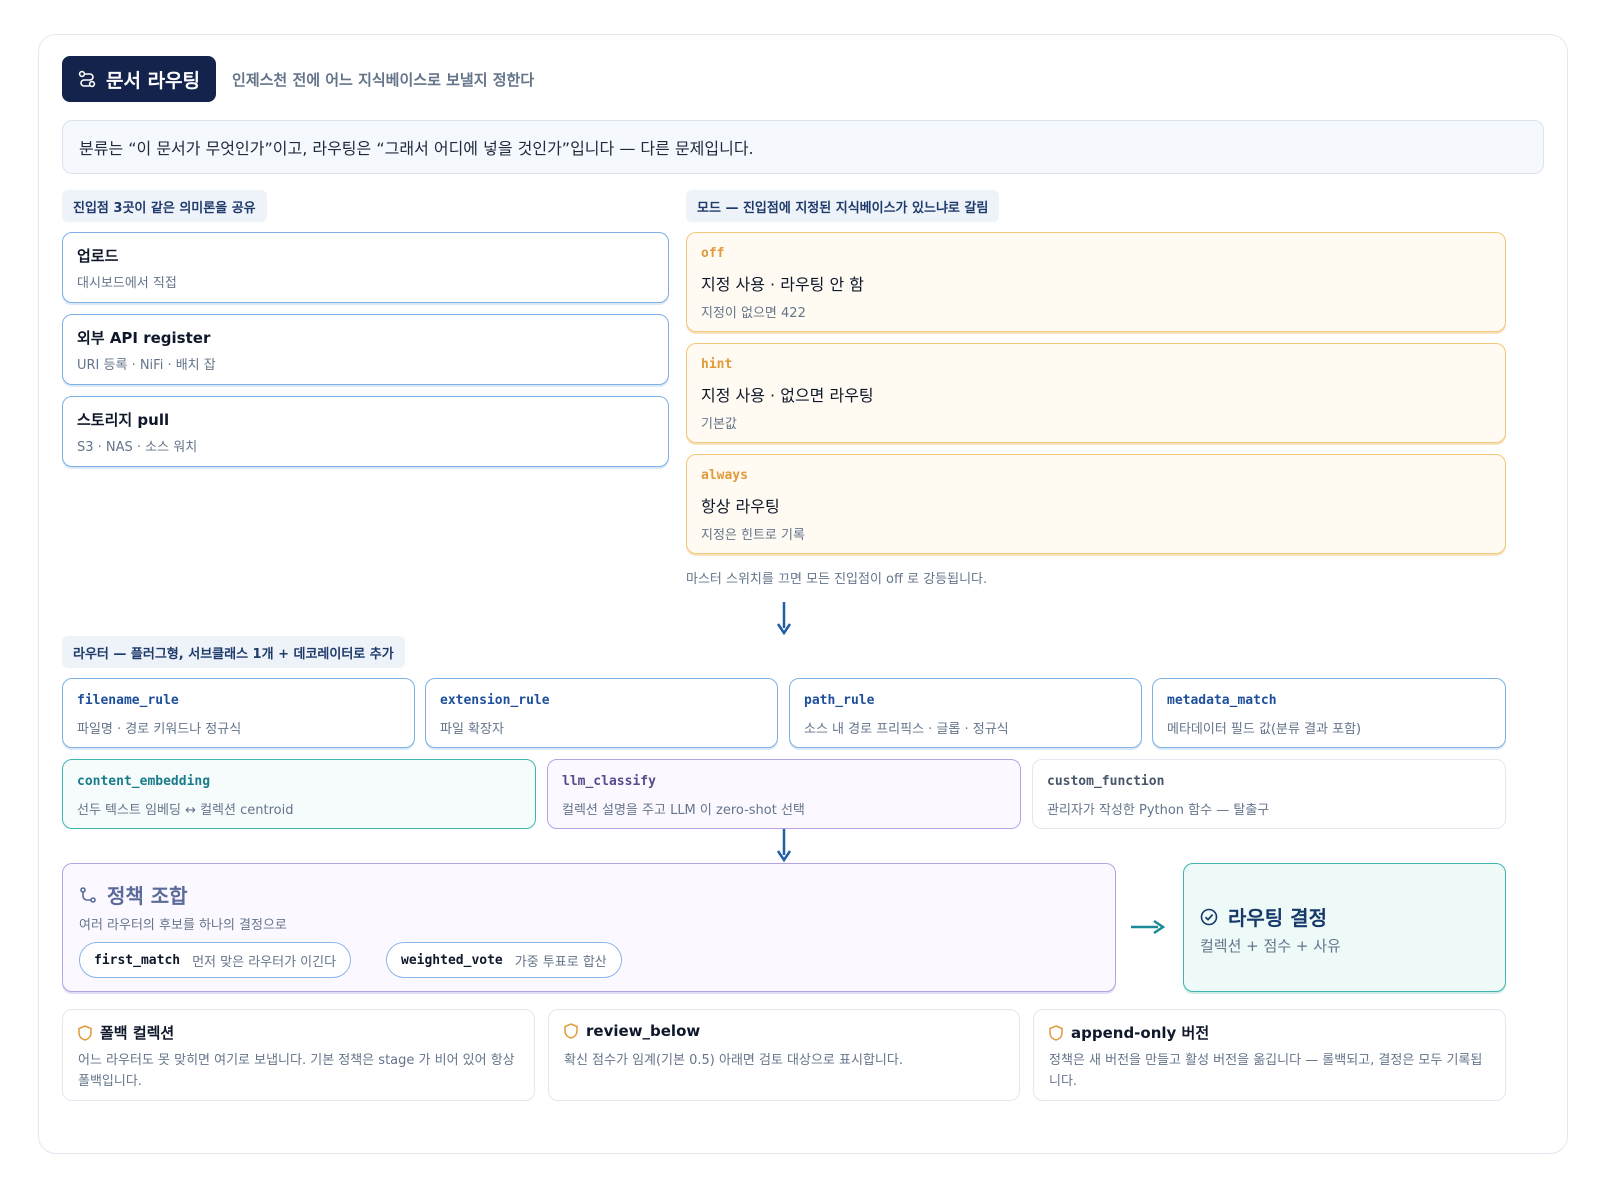 This screenshot has height=1180, width=1600. I want to click on route-icon, so click(87, 79).